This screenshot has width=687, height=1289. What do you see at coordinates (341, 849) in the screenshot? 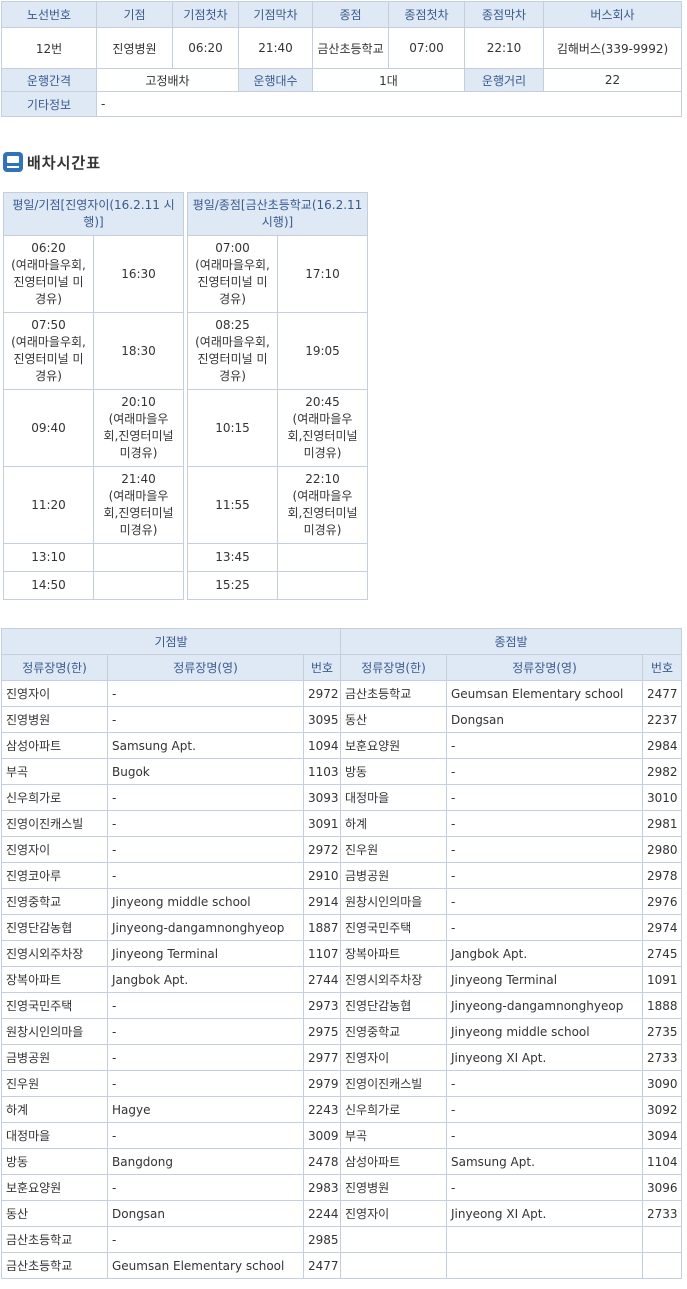
I see `stop-row: 진영자이 -2972 진우원 -2980` at bounding box center [341, 849].